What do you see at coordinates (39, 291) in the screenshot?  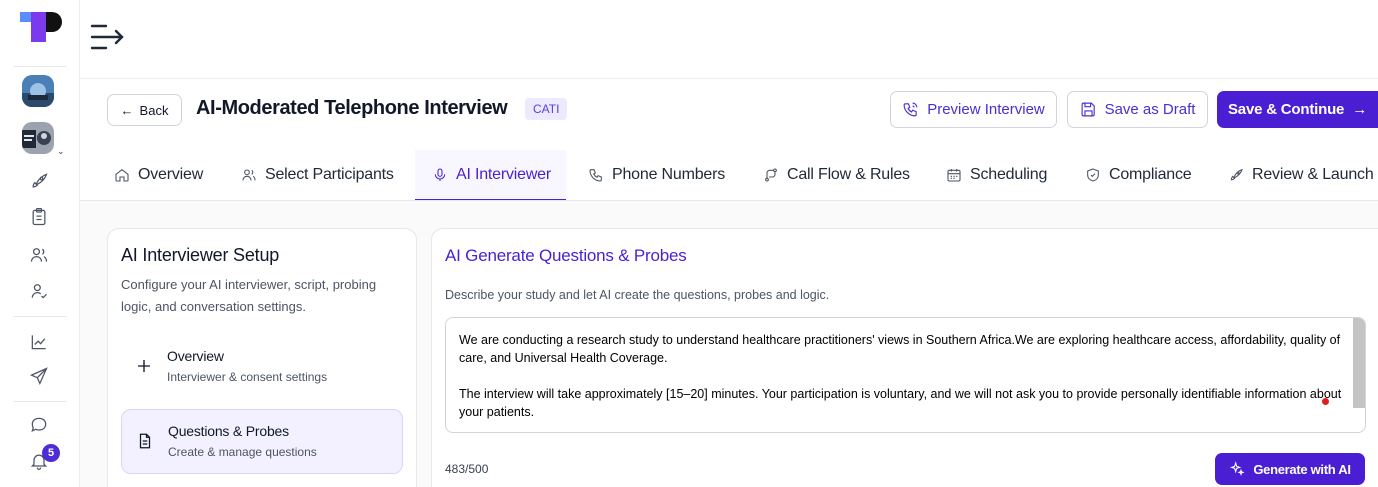 I see `user-check-icon` at bounding box center [39, 291].